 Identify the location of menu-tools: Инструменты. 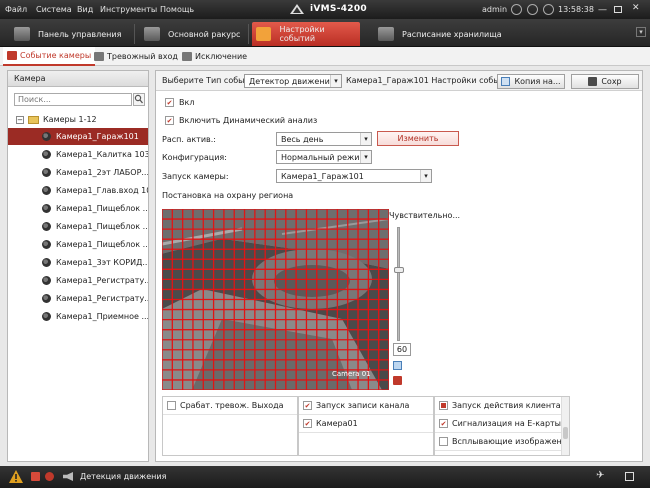
(128, 9).